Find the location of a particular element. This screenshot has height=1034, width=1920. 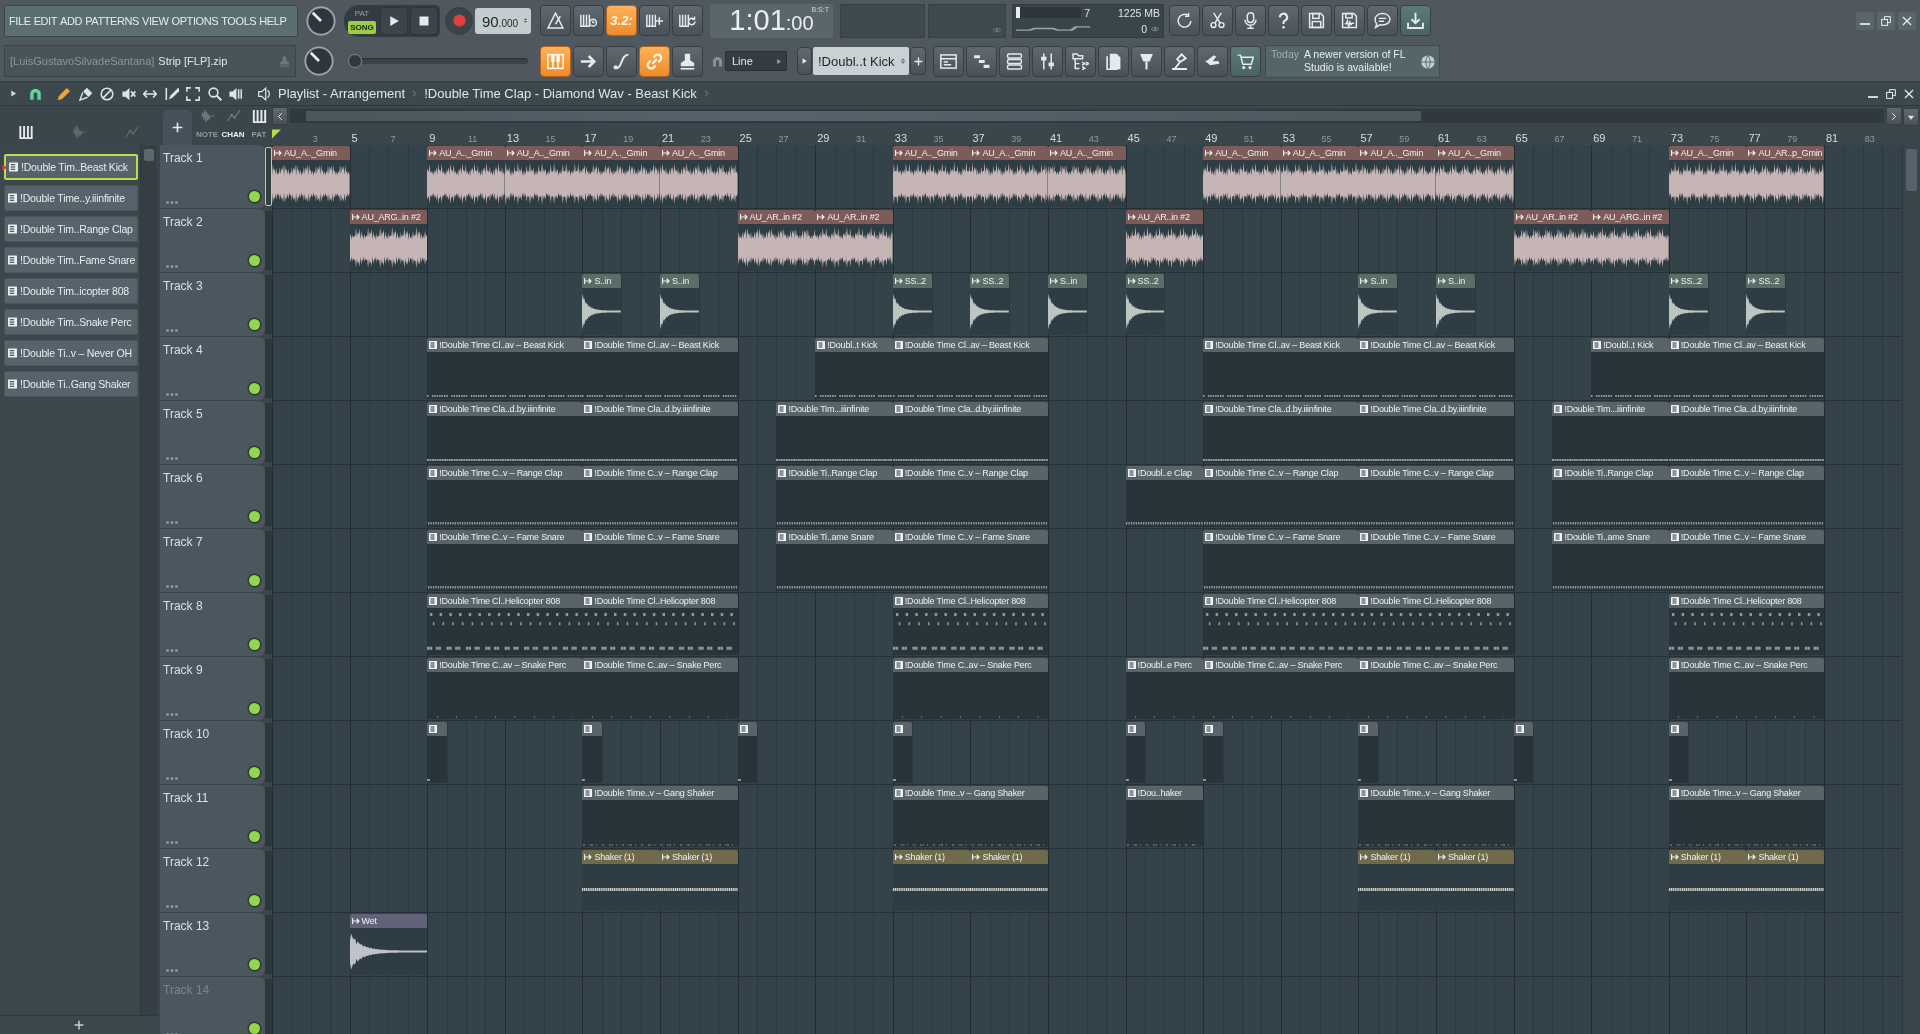

chat-button is located at coordinates (1382, 20).